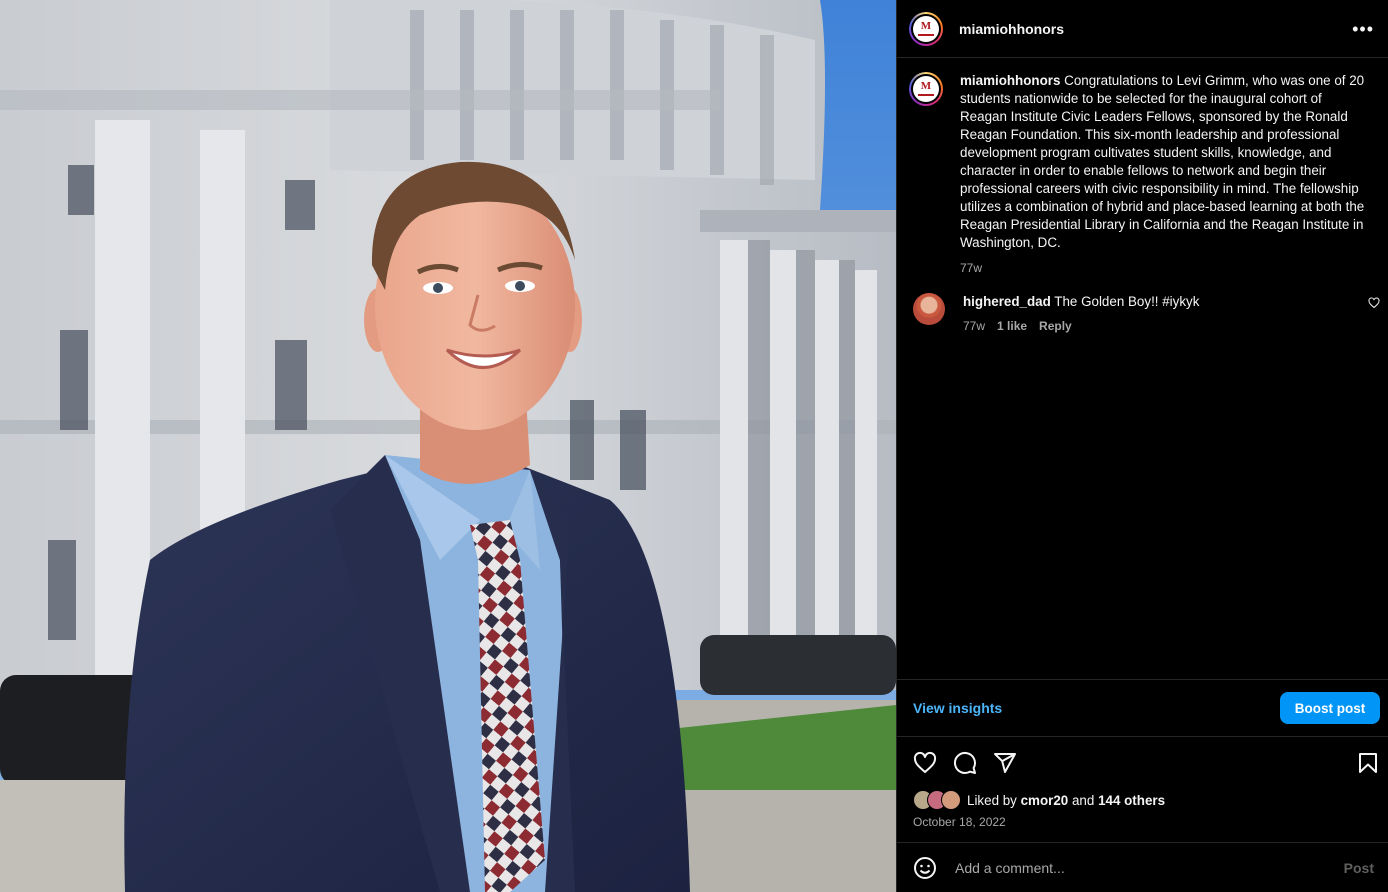 This screenshot has width=1388, height=892. I want to click on caption-avatar: M, so click(926, 89).